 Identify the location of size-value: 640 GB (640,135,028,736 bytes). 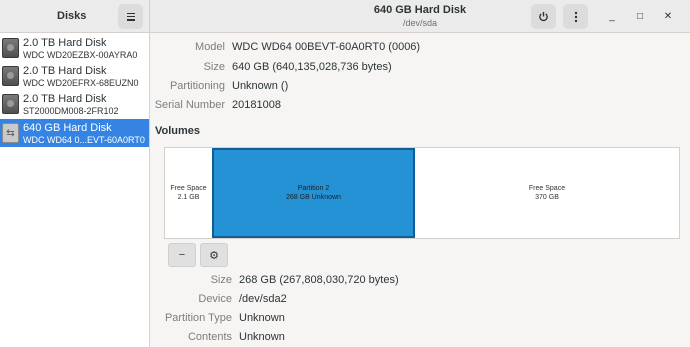
(312, 67).